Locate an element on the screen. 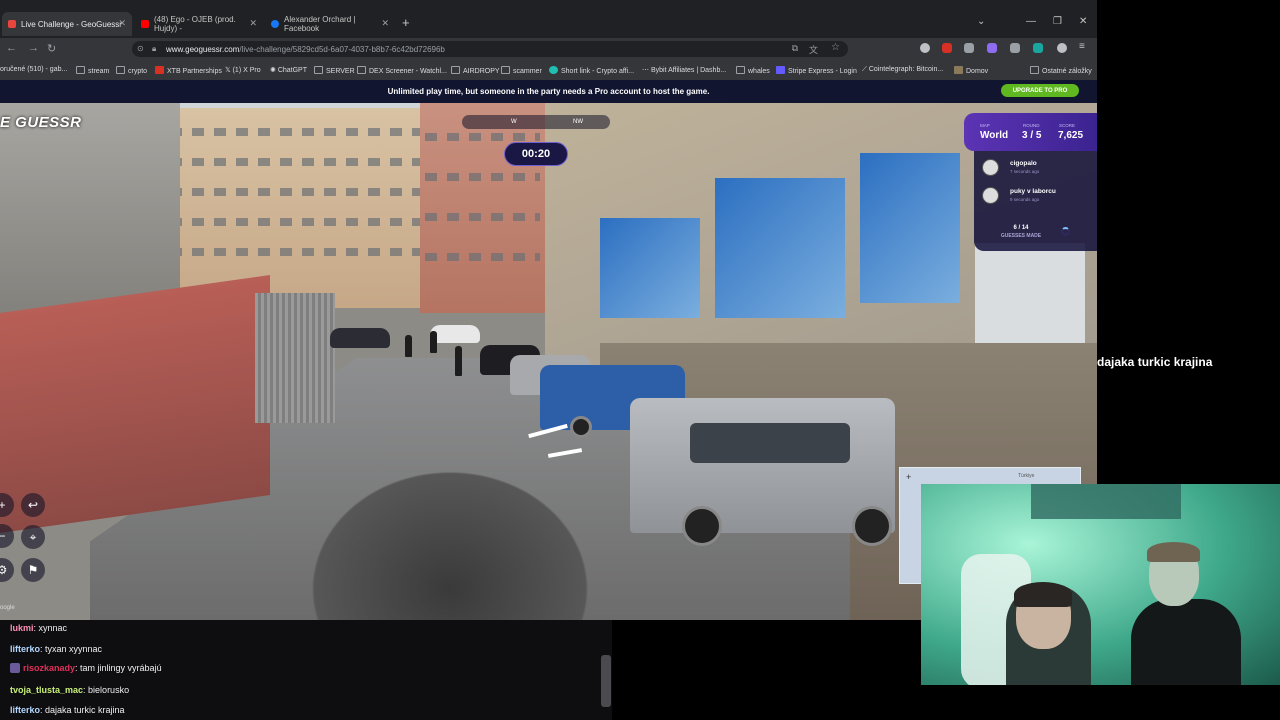 Image resolution: width=1280 pixels, height=720 pixels. chat-message: lifterko: dajaka turkic krajina is located at coordinates (67, 710).